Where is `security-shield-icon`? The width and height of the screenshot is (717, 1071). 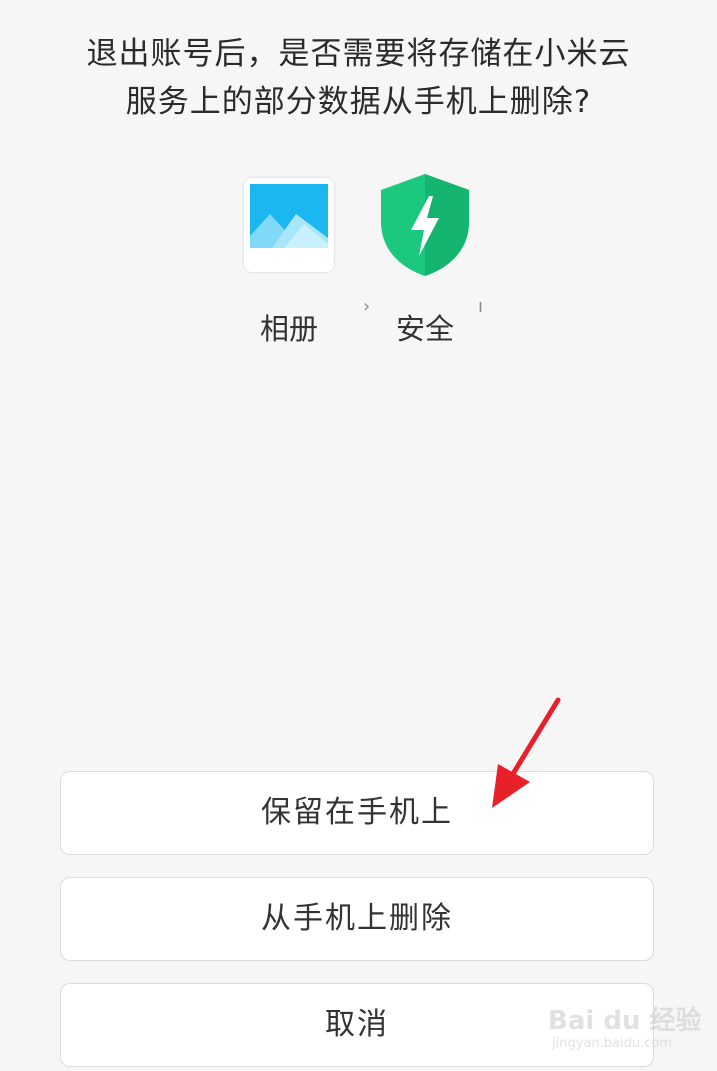 security-shield-icon is located at coordinates (425, 225).